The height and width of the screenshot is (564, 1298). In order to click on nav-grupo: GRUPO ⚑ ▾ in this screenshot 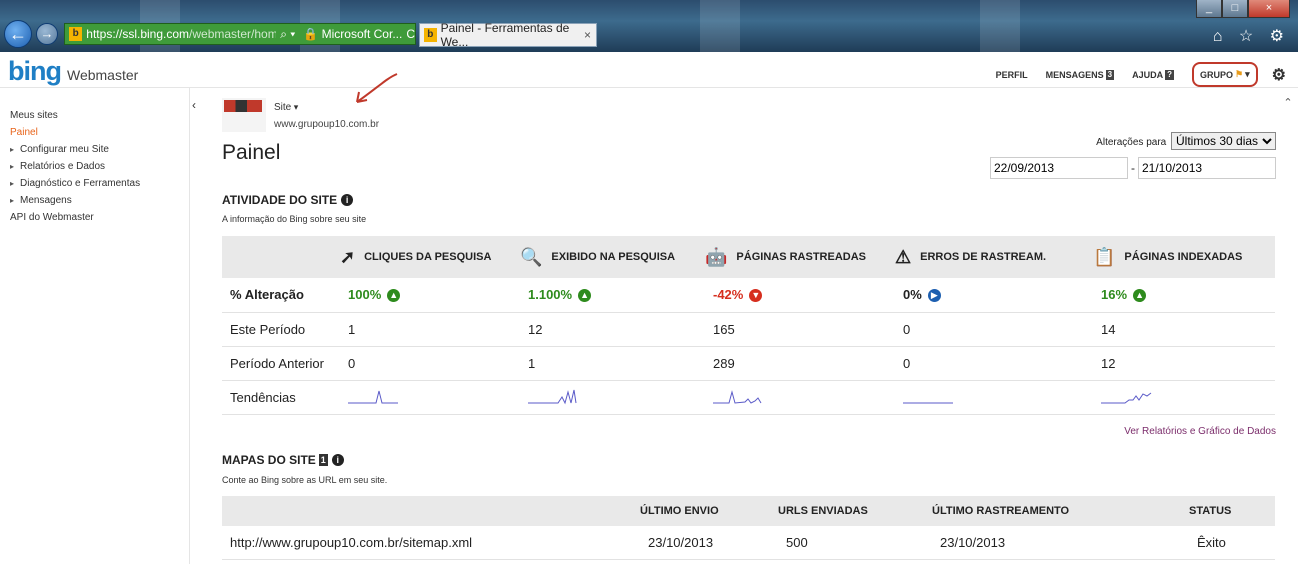, I will do `click(1225, 74)`.